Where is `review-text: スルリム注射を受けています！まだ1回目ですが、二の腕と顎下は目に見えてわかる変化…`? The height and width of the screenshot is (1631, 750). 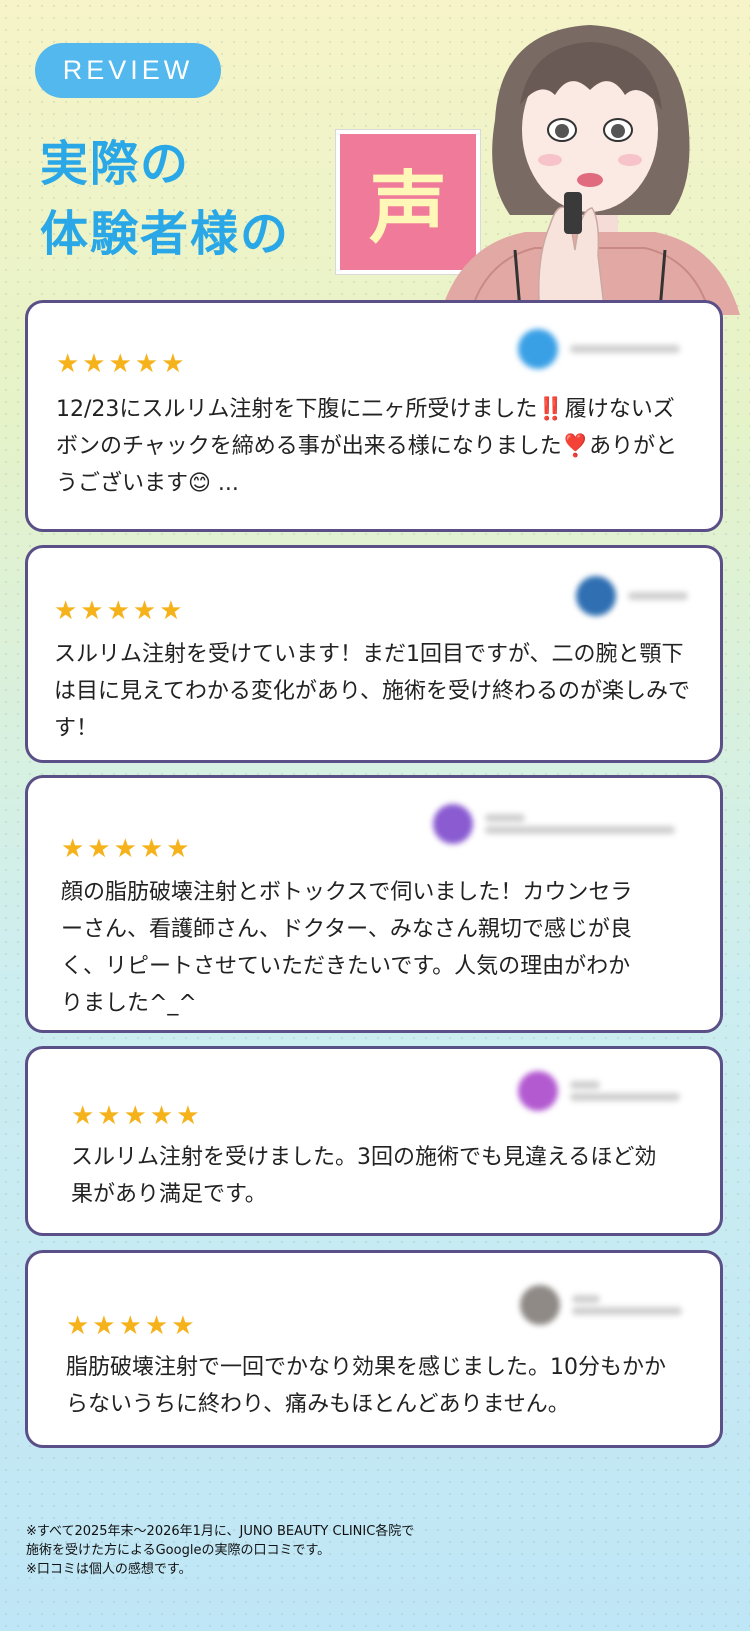 review-text: スルリム注射を受けています！まだ1回目ですが、二の腕と顎下は目に見えてわかる変化… is located at coordinates (372, 691).